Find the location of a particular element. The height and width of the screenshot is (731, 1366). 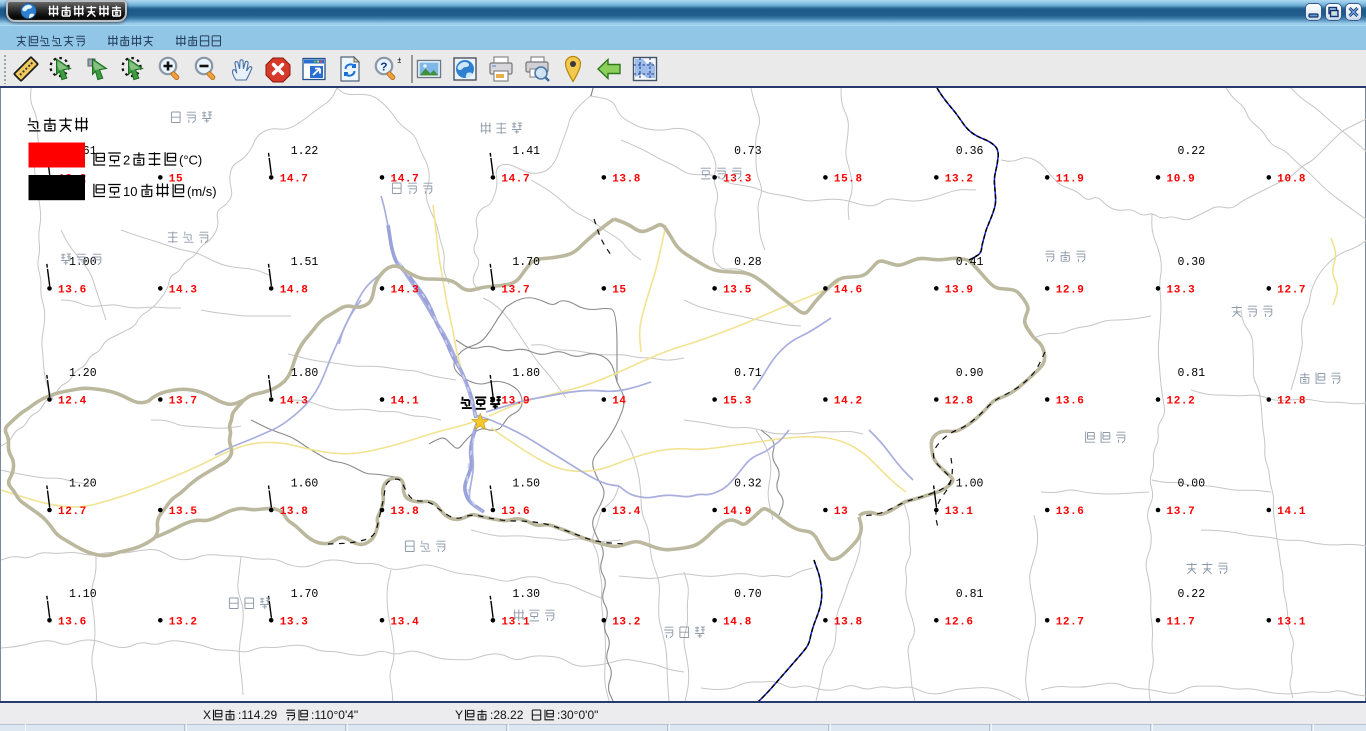

svg-text: 0.41 is located at coordinates (970, 262).